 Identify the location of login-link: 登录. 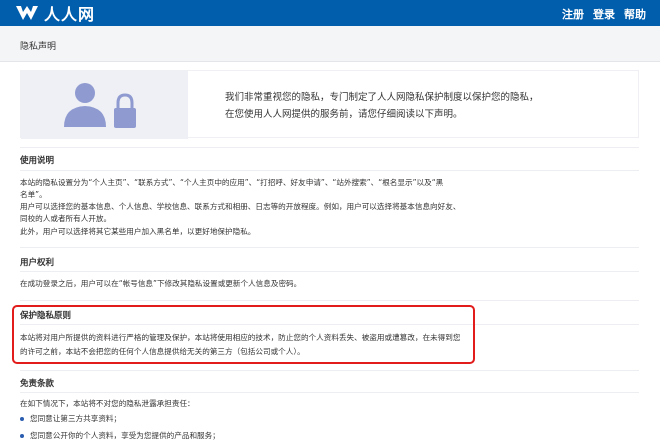
(604, 14).